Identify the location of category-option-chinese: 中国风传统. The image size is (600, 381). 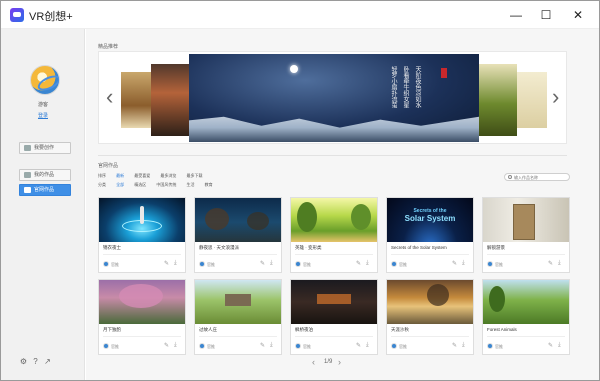
(166, 184).